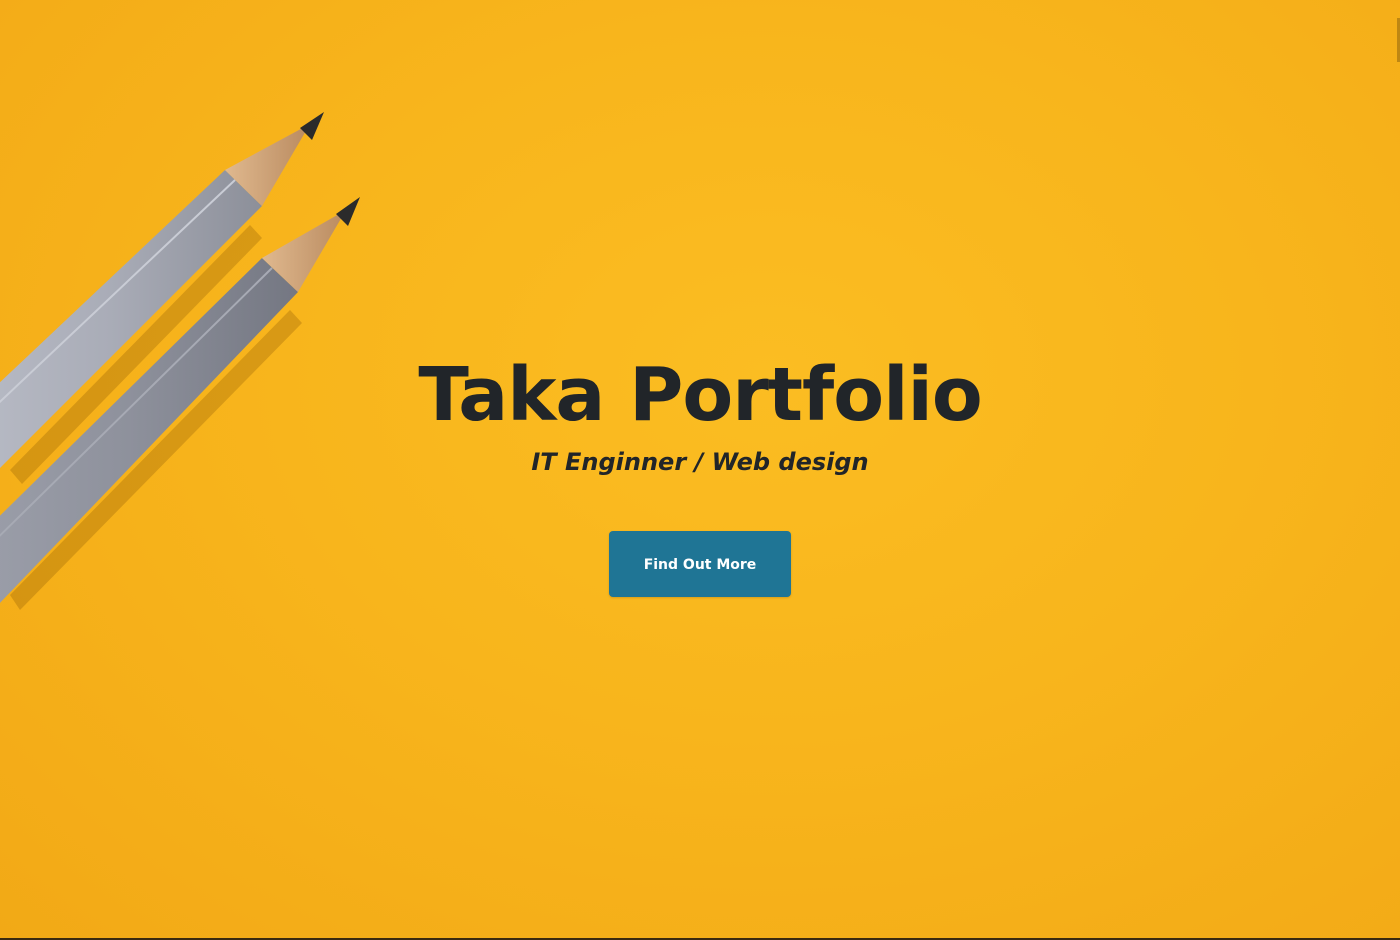 The image size is (1400, 940). What do you see at coordinates (700, 564) in the screenshot?
I see `find-out-more-button: Find Out More` at bounding box center [700, 564].